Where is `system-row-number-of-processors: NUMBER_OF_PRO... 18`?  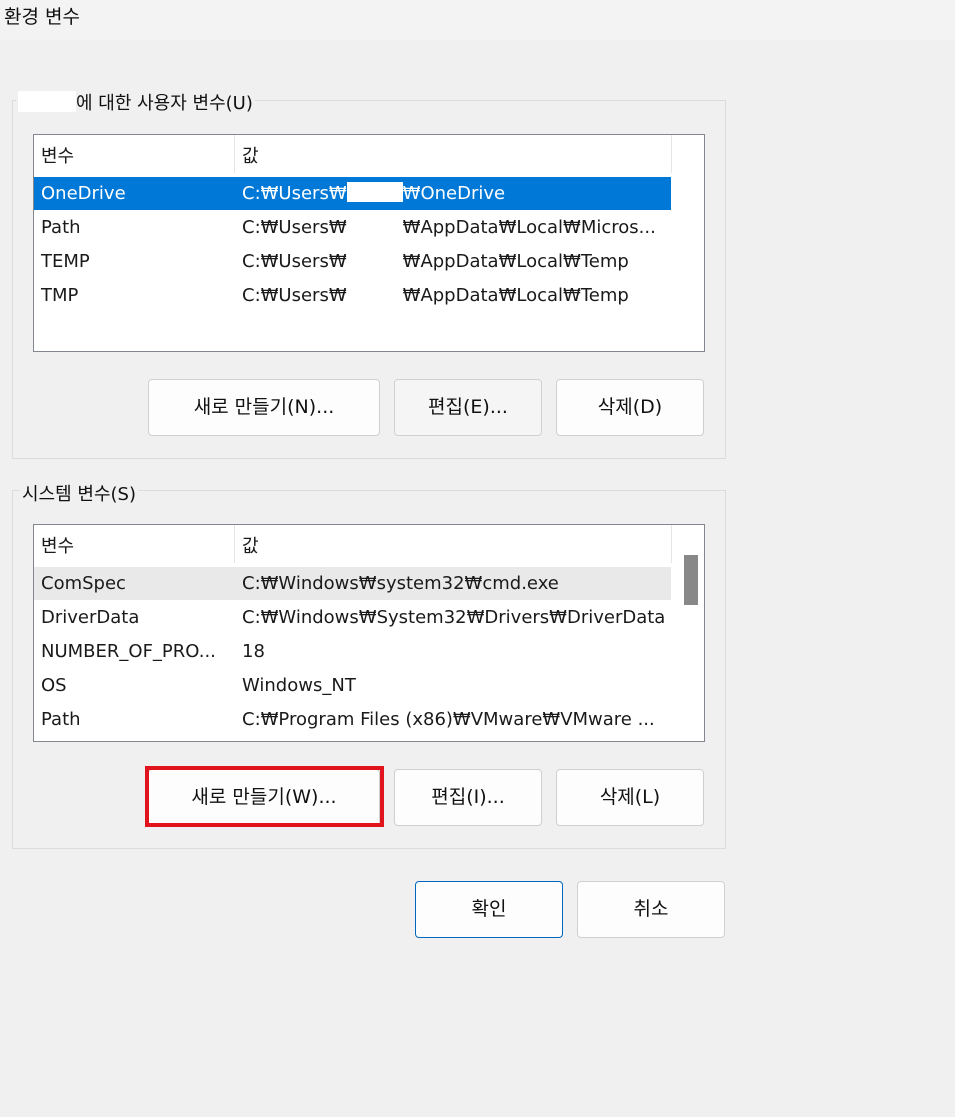 system-row-number-of-processors: NUMBER_OF_PRO... 18 is located at coordinates (352, 651).